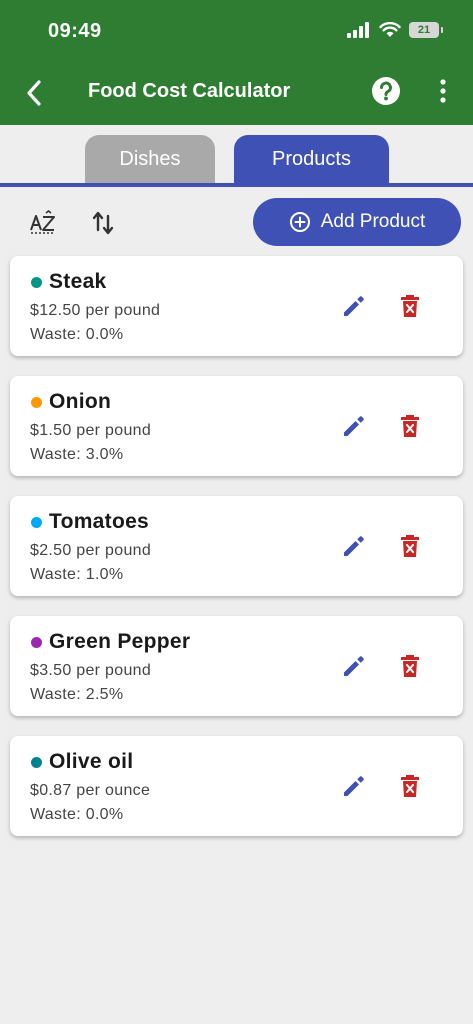 This screenshot has width=473, height=1024. I want to click on product-name: Green Pepper, so click(120, 641).